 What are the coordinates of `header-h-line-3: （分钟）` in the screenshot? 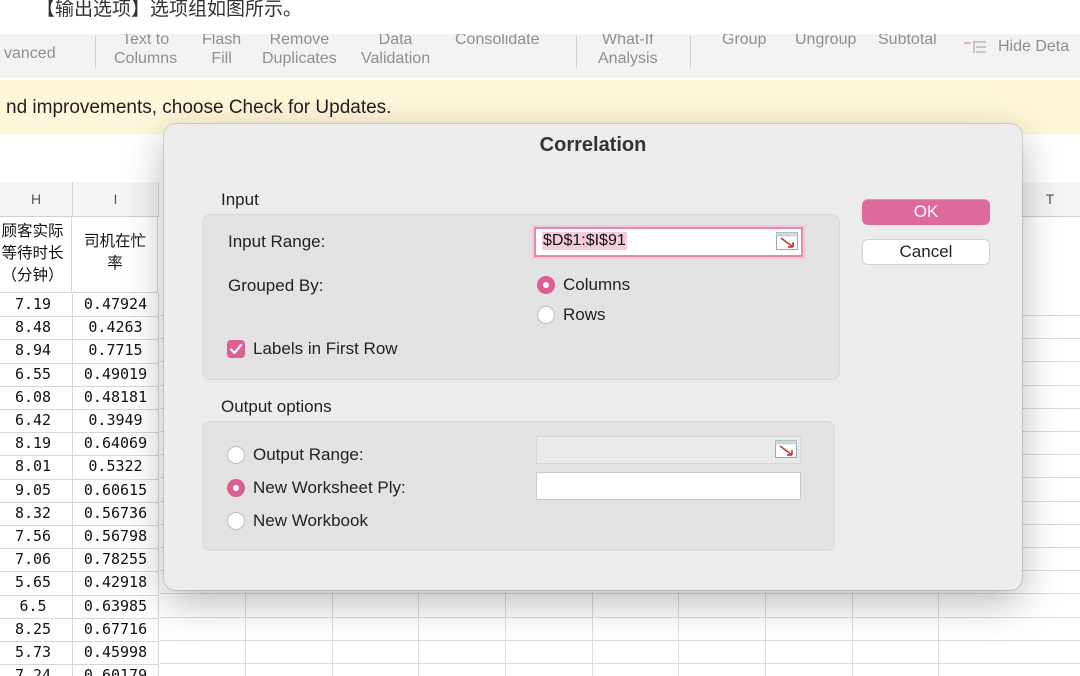 It's located at (32, 275).